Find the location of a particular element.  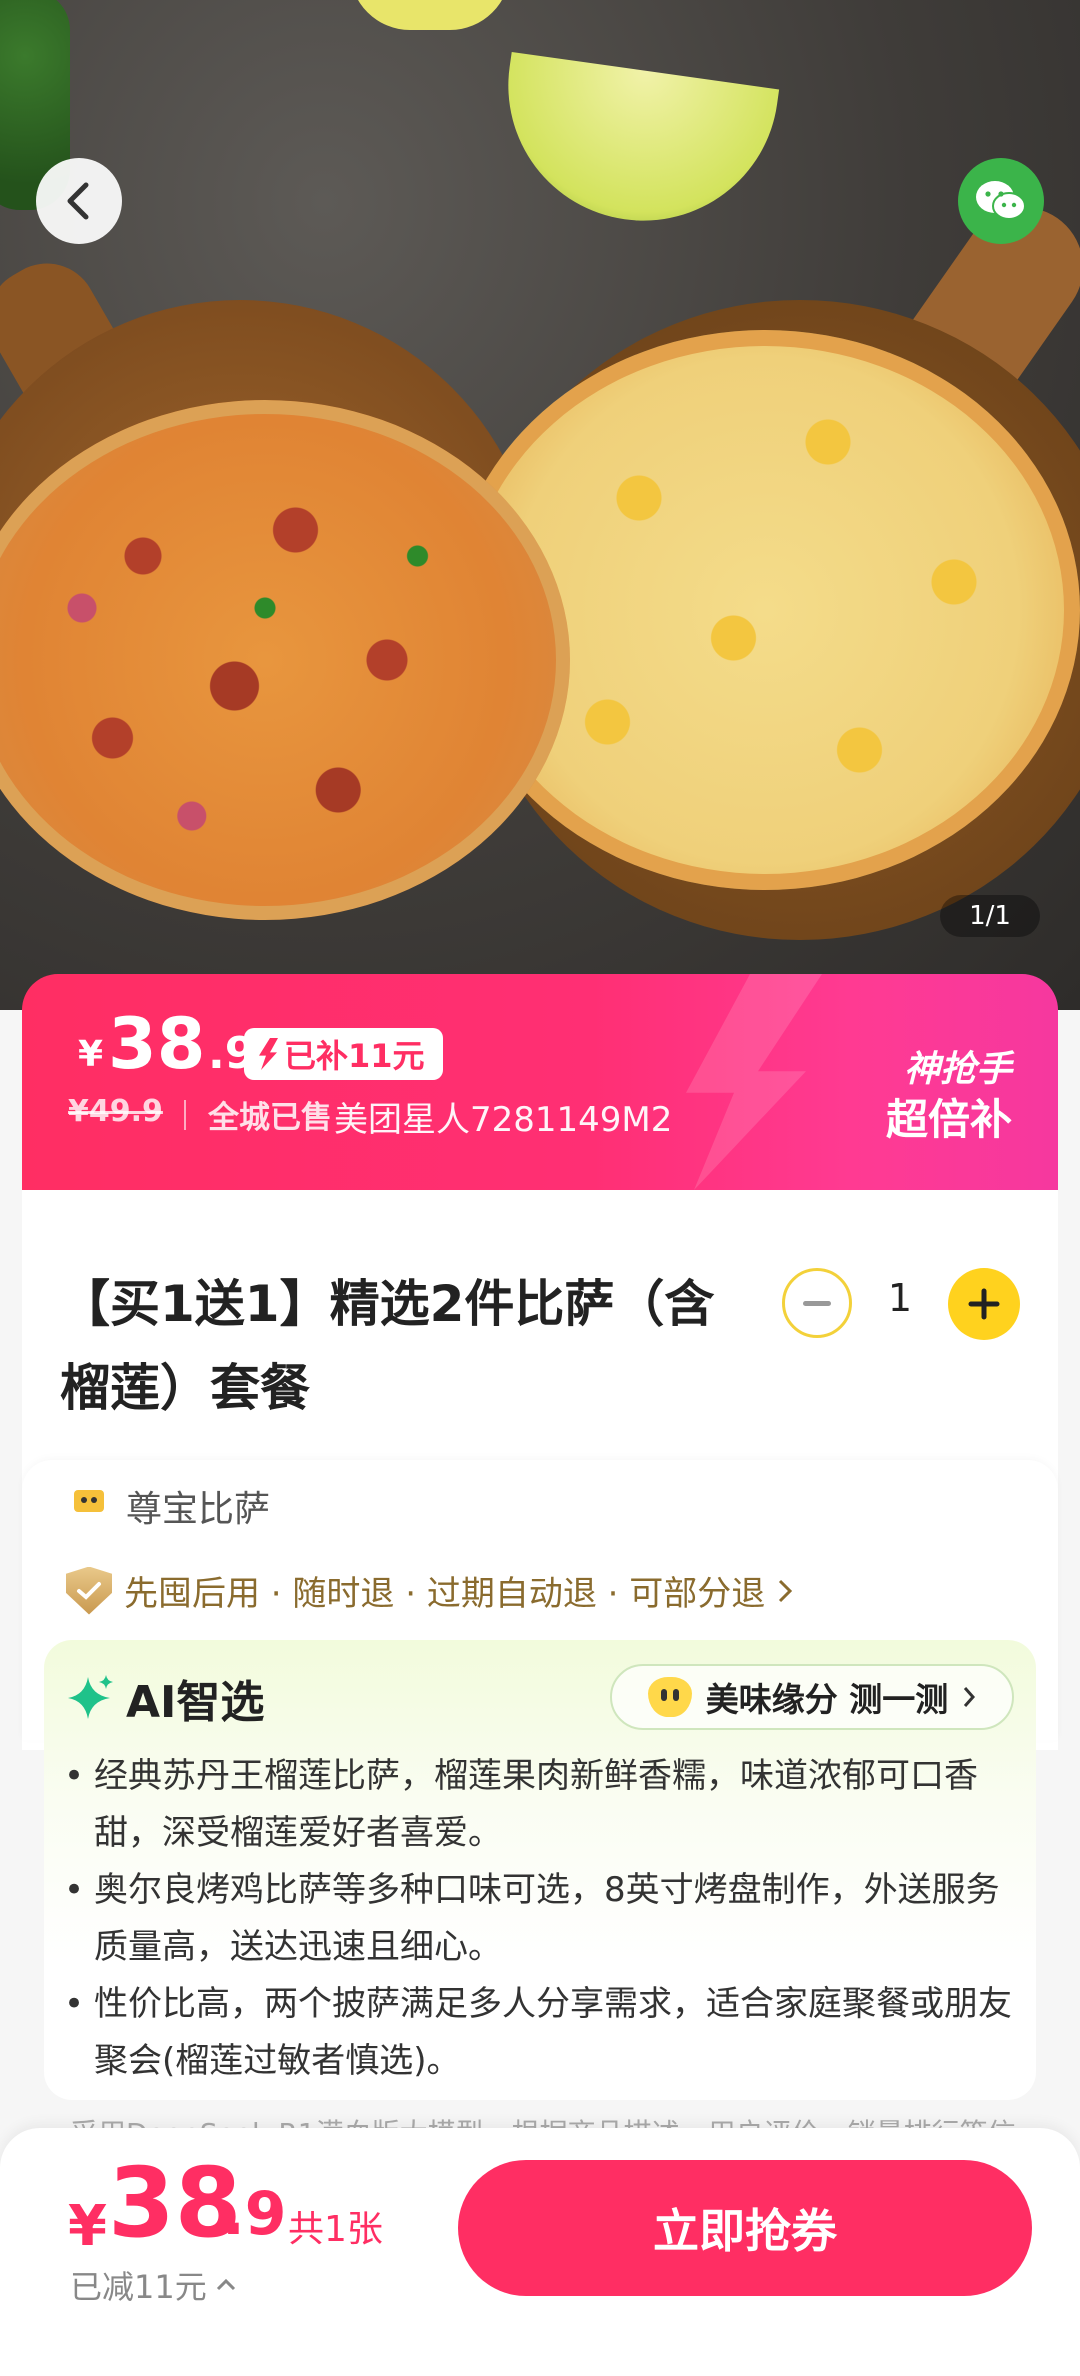

subsidy-text: 已补11元 is located at coordinates (354, 1056).